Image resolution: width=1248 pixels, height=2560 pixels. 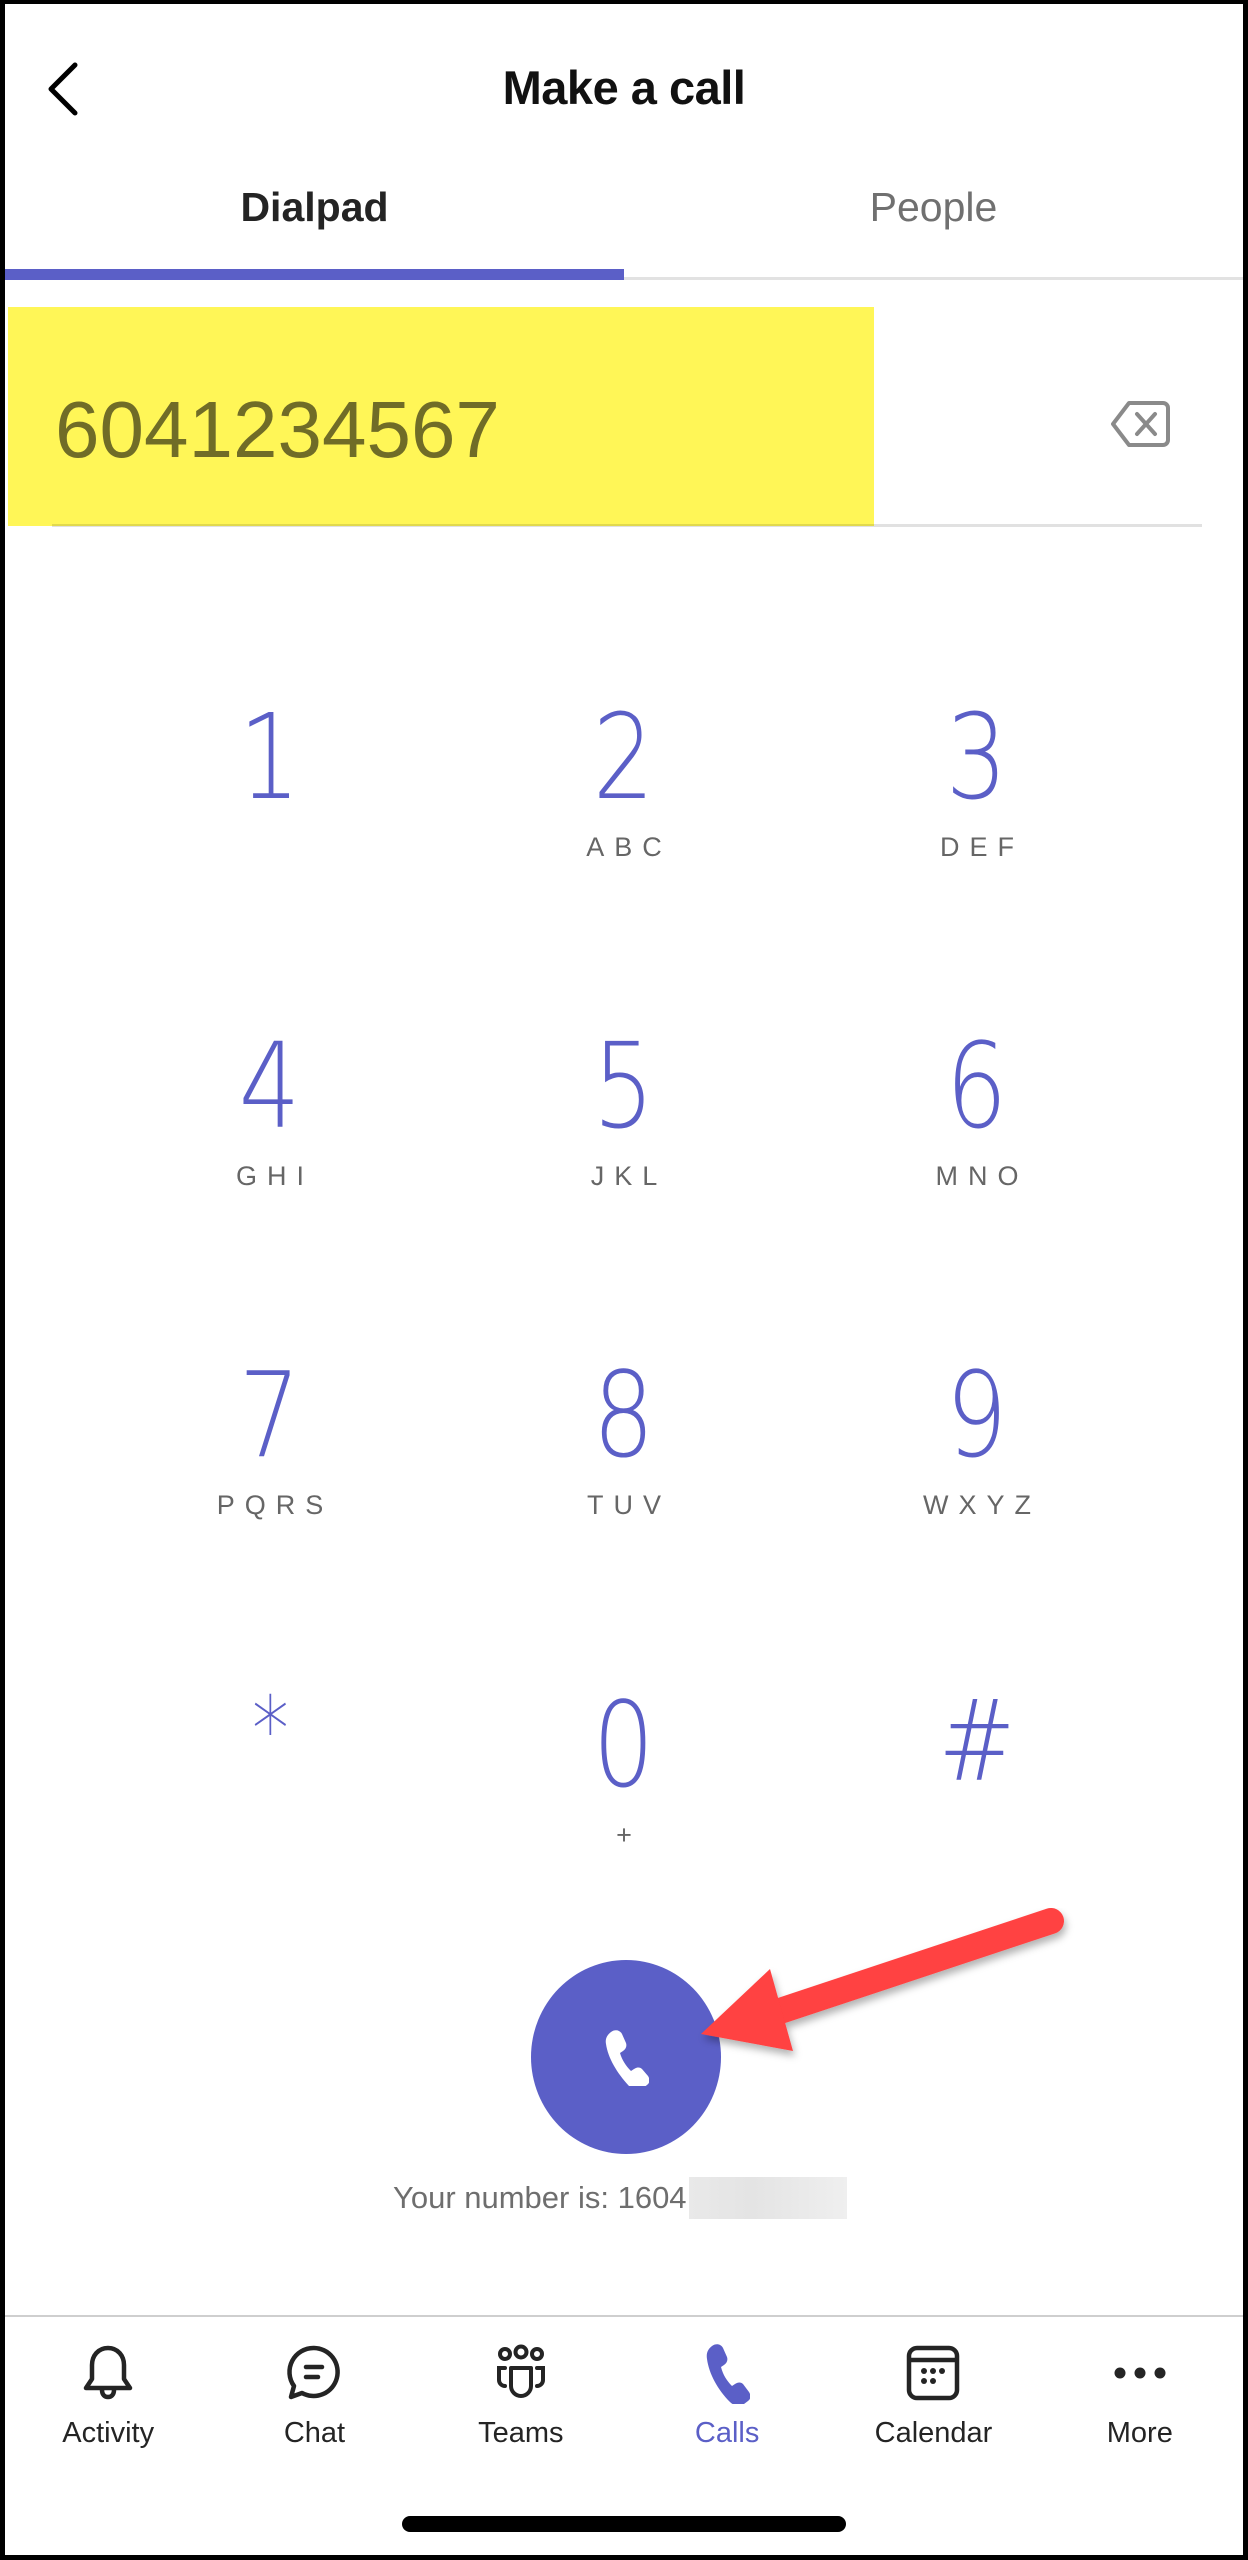 What do you see at coordinates (314, 2433) in the screenshot?
I see `nav-label: Chat` at bounding box center [314, 2433].